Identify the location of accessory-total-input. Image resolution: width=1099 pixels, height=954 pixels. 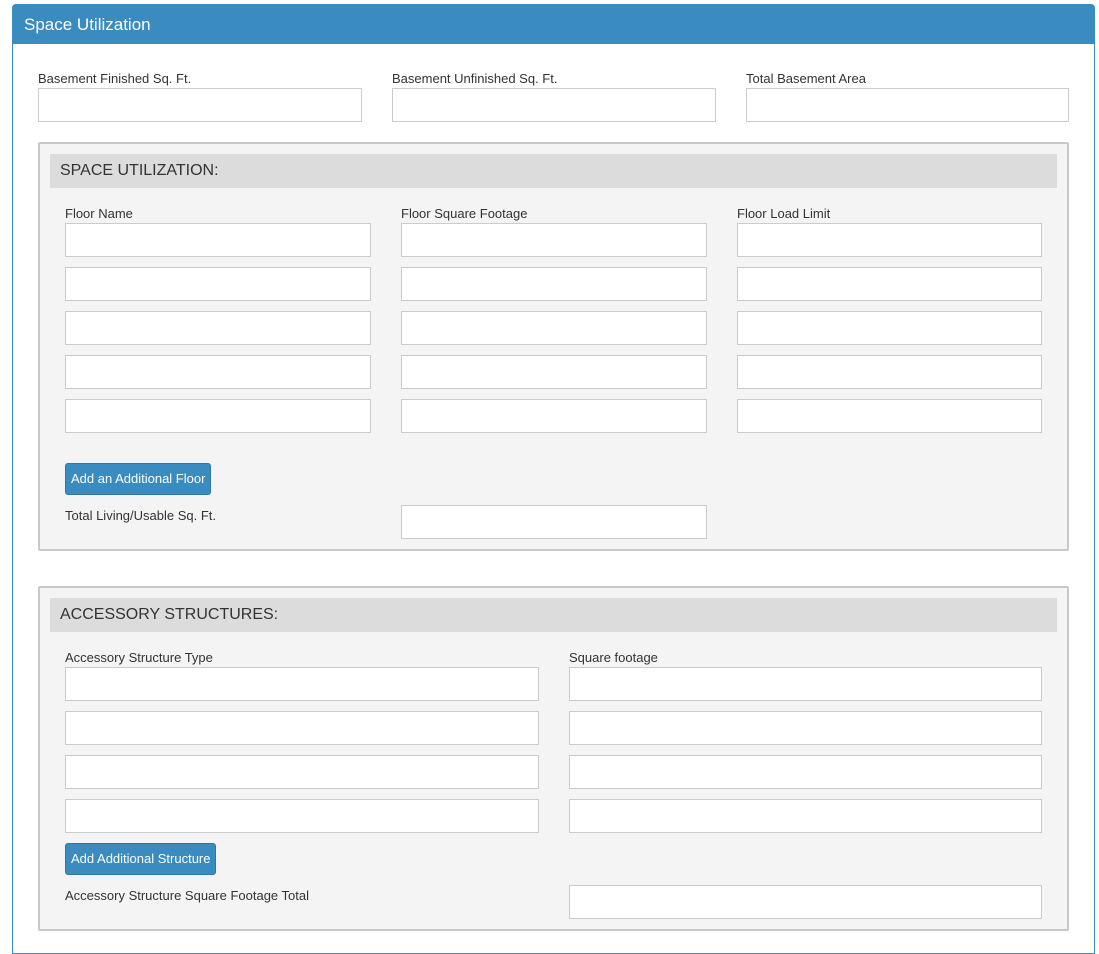
(805, 902).